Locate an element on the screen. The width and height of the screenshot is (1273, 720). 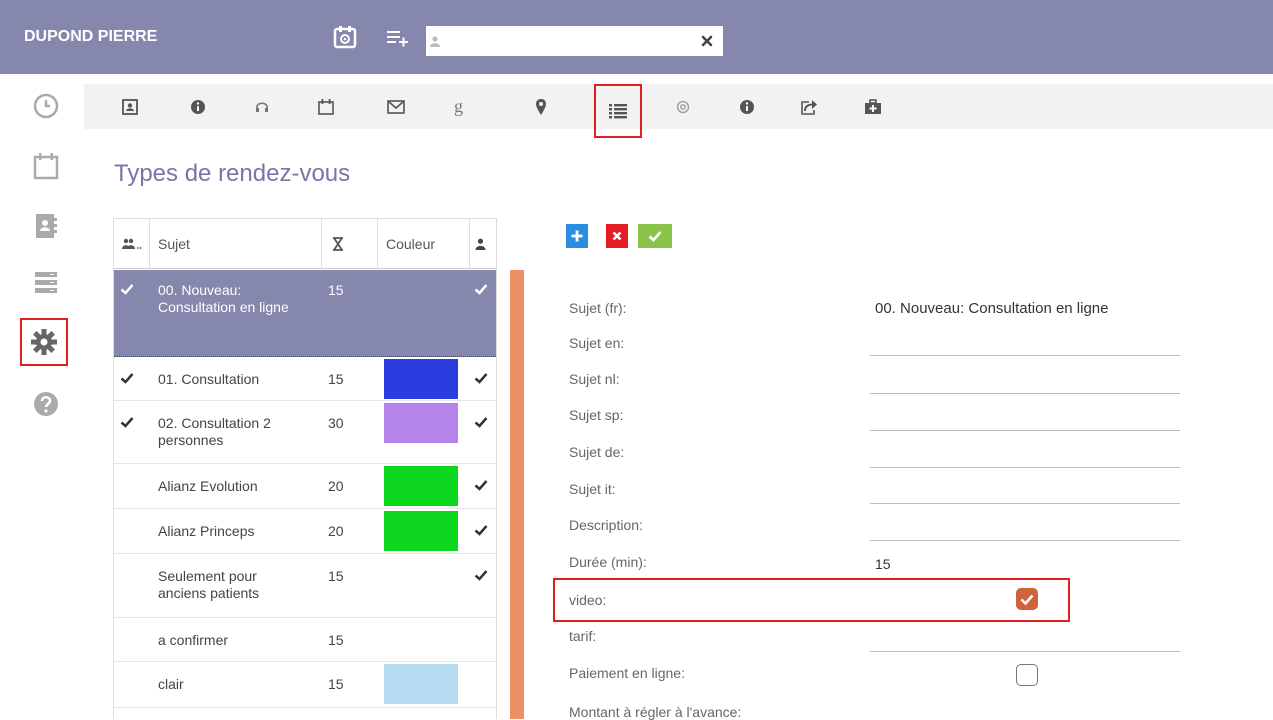
envelope-icon is located at coordinates (396, 107).